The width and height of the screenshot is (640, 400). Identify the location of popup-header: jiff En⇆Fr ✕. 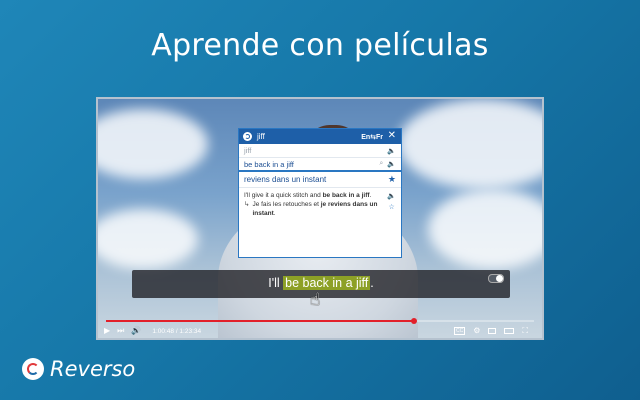
(320, 136).